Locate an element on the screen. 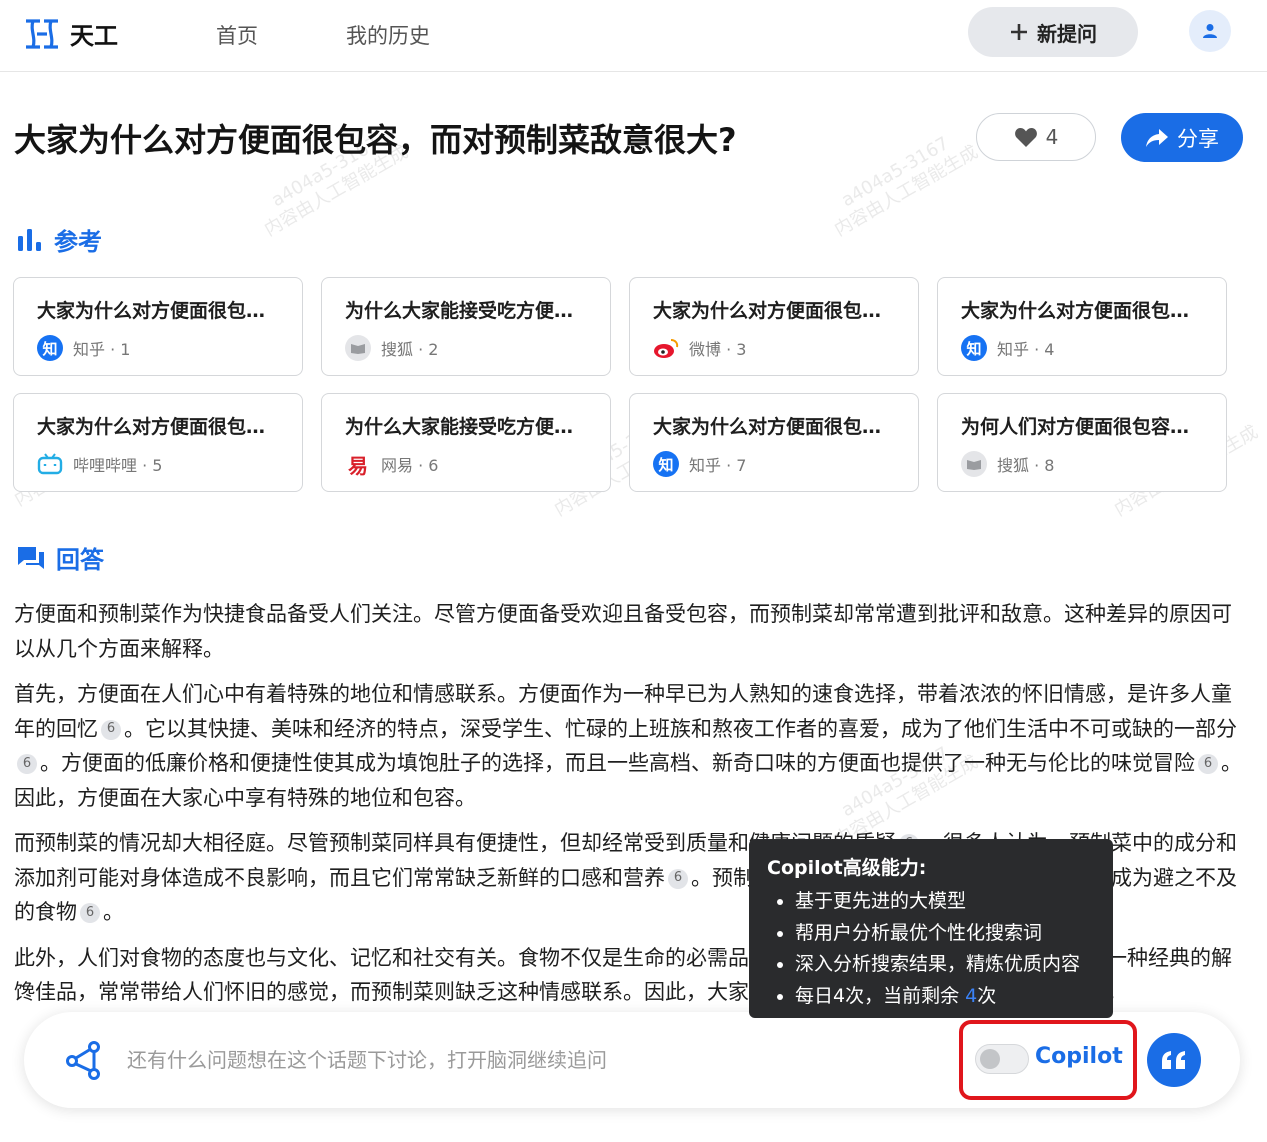 This screenshot has width=1267, height=1142. quote-icon is located at coordinates (1173, 1060).